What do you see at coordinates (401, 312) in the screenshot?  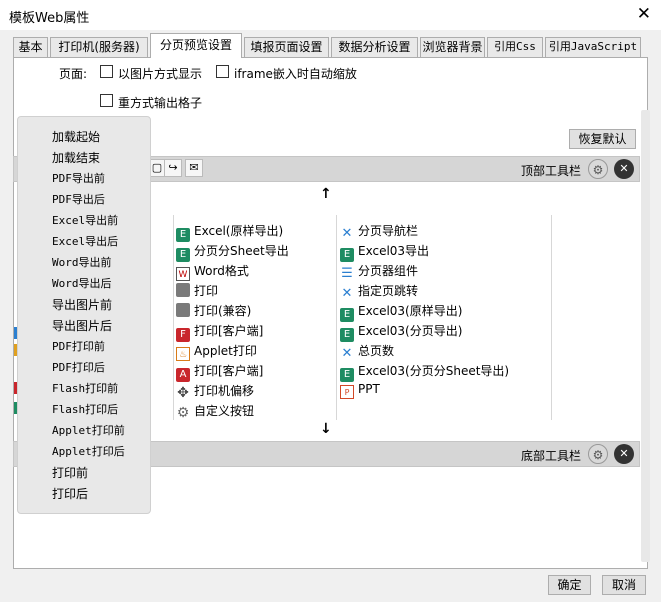 I see `btn-excel03-original: E Excel03(原样导出)` at bounding box center [401, 312].